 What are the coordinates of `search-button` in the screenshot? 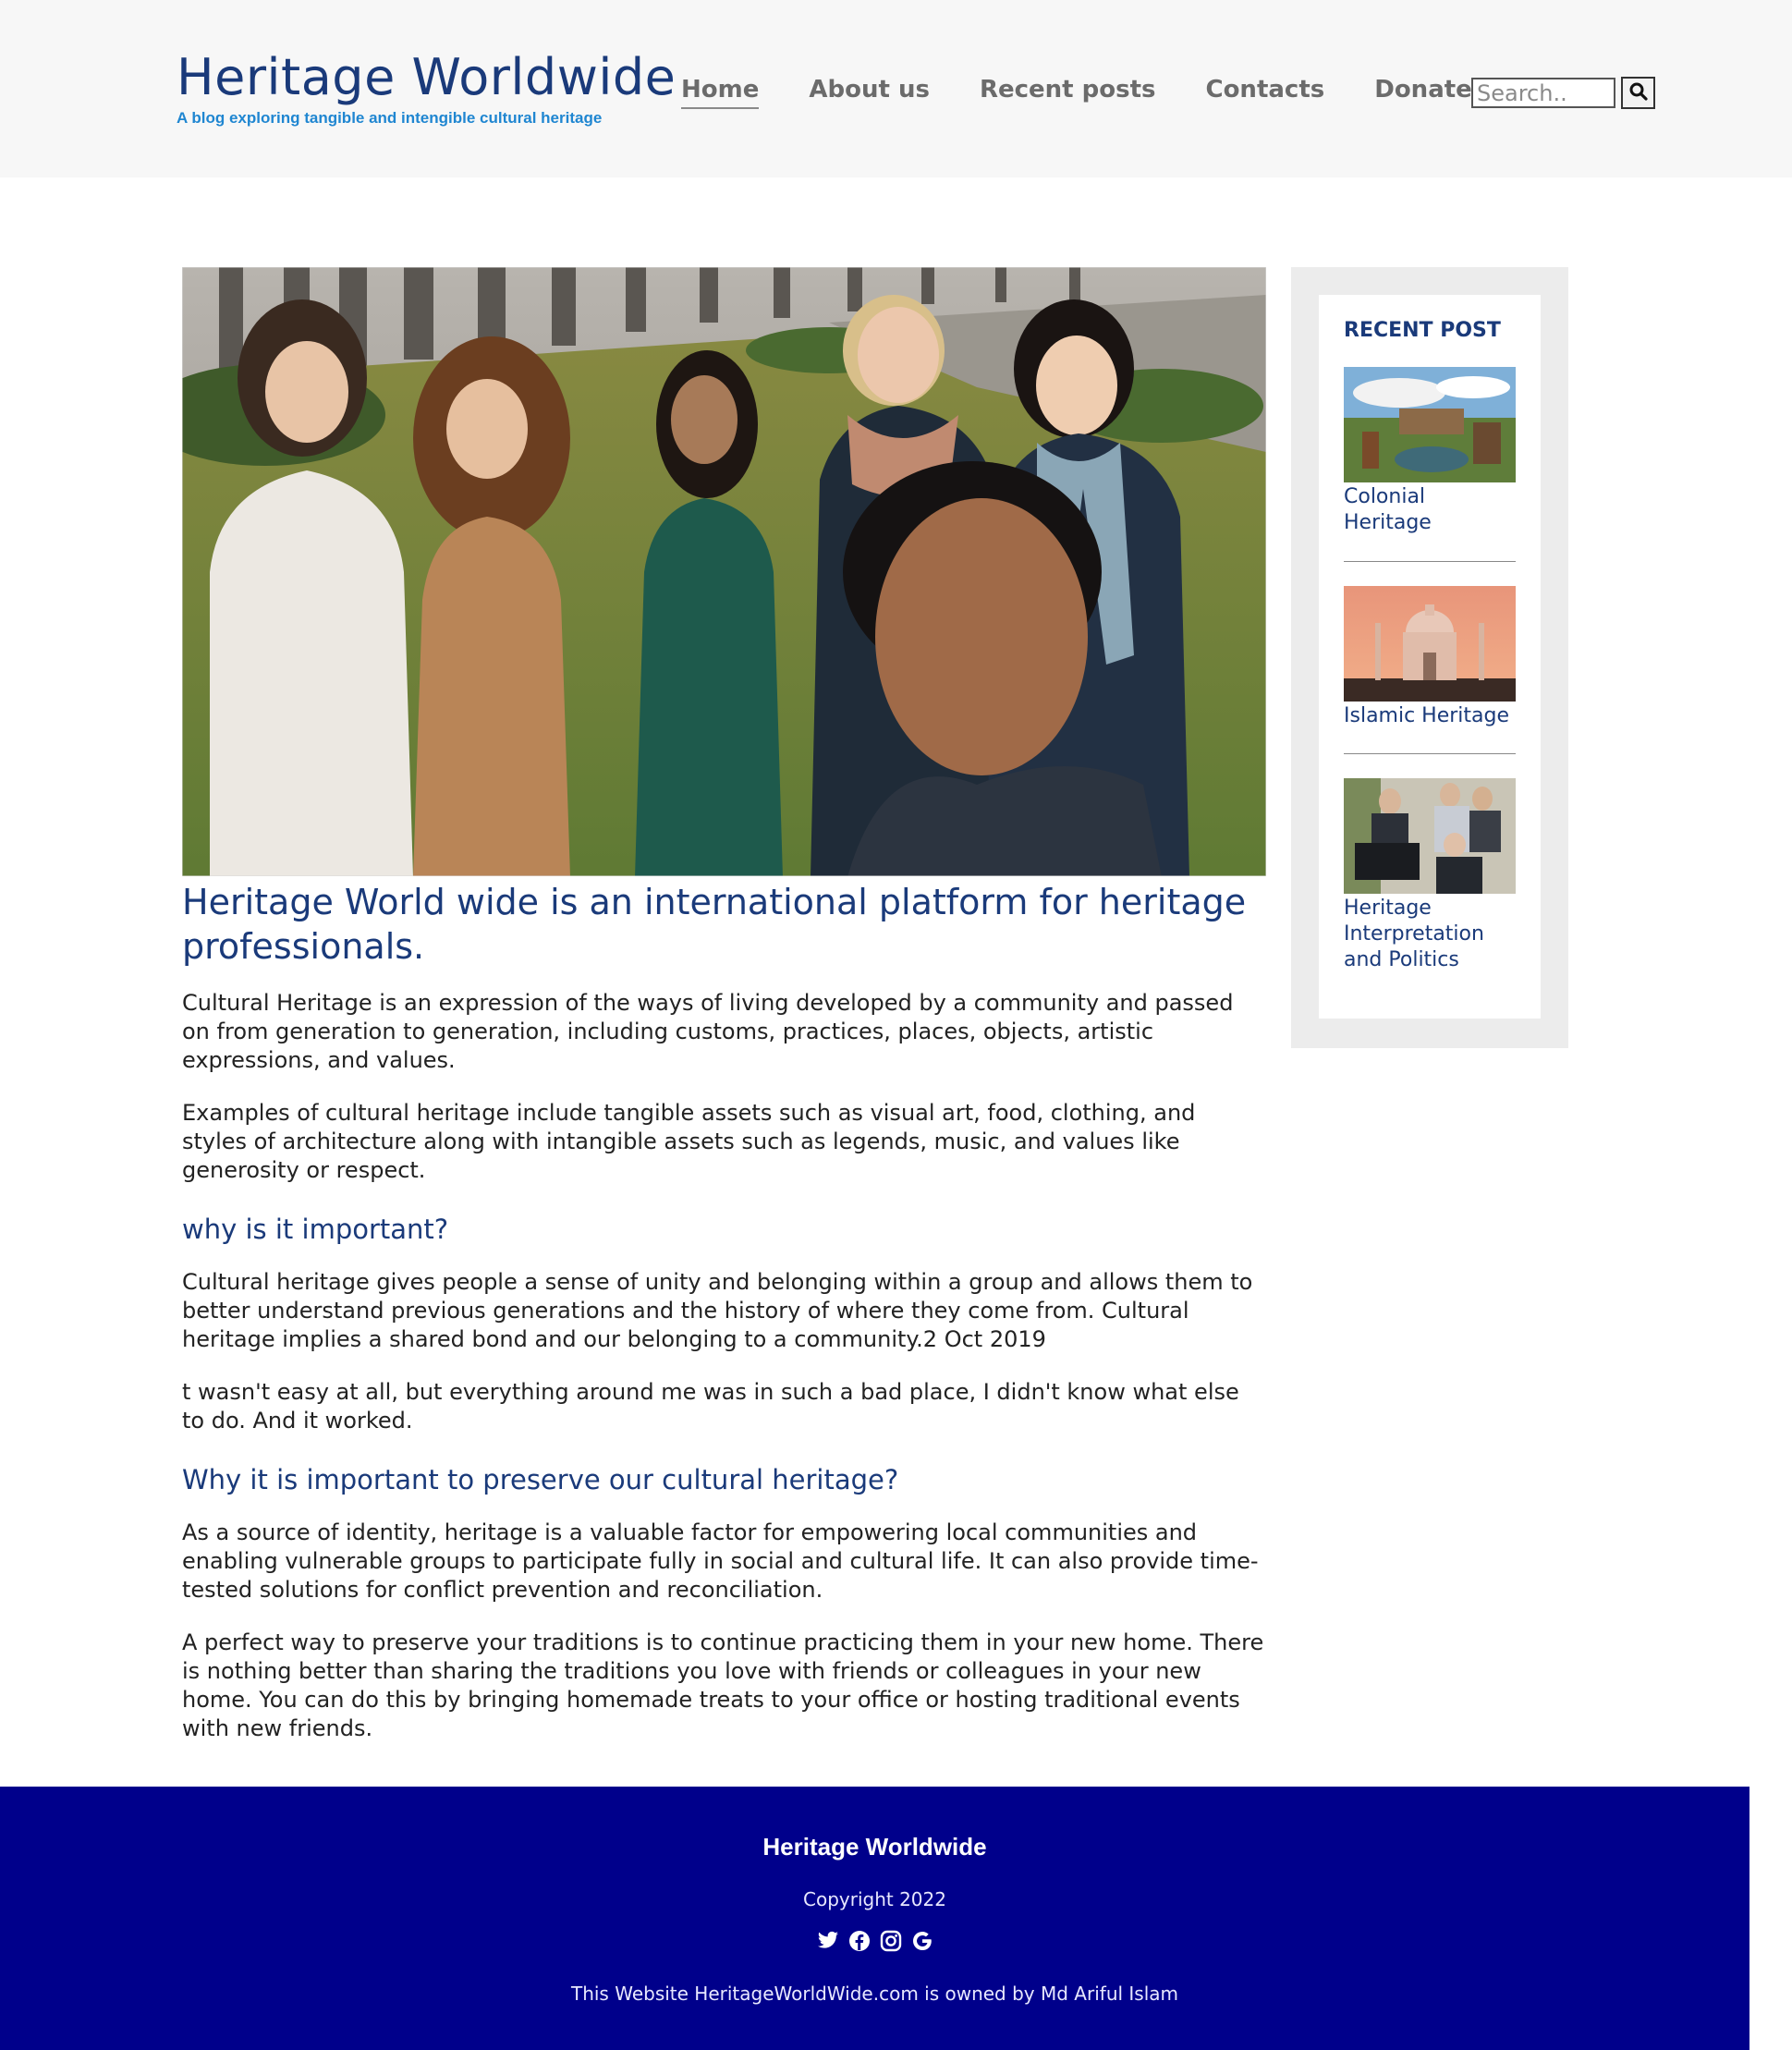 It's located at (1638, 93).